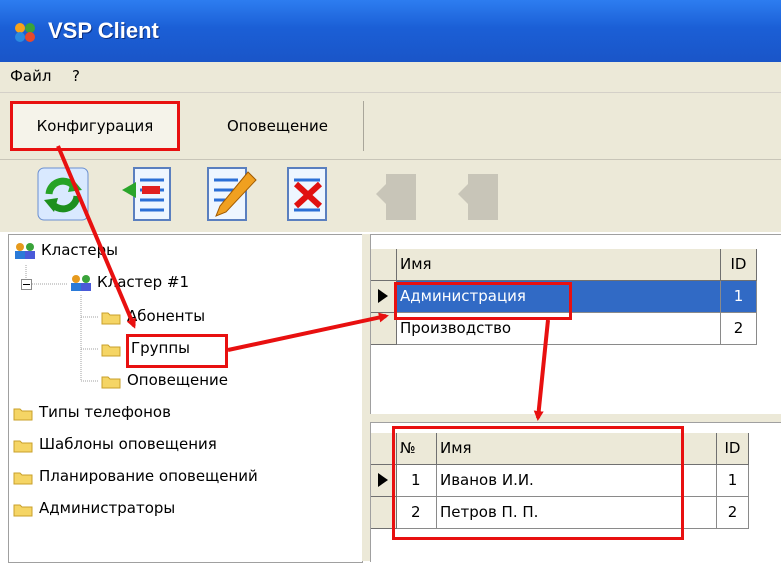 The height and width of the screenshot is (563, 781). I want to click on horizontal-splitter, so click(575, 418).